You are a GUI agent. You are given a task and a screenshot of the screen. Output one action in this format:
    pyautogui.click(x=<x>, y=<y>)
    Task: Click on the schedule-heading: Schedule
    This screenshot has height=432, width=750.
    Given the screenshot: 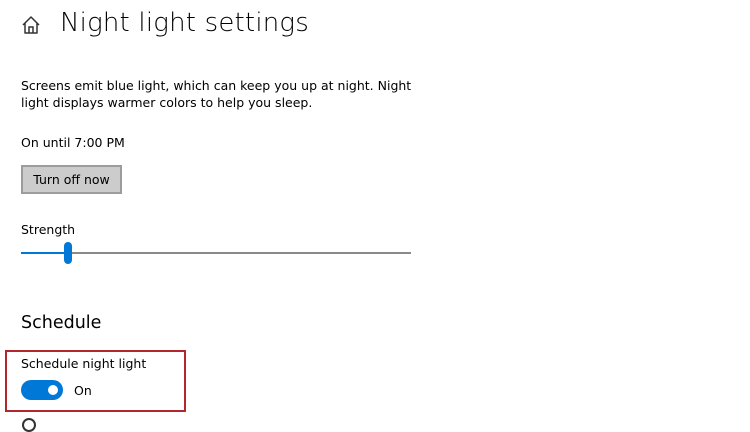 What is the action you would take?
    pyautogui.click(x=61, y=323)
    